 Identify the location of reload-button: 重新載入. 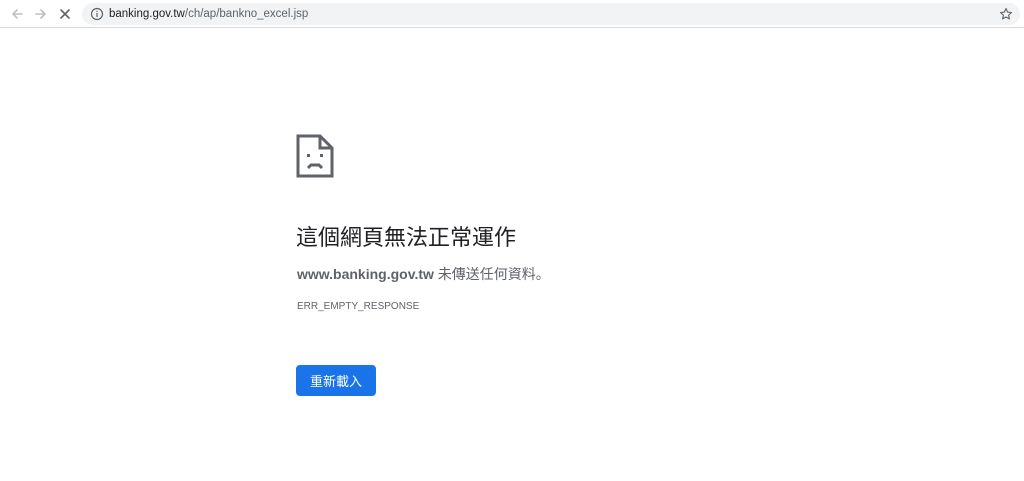
(336, 380).